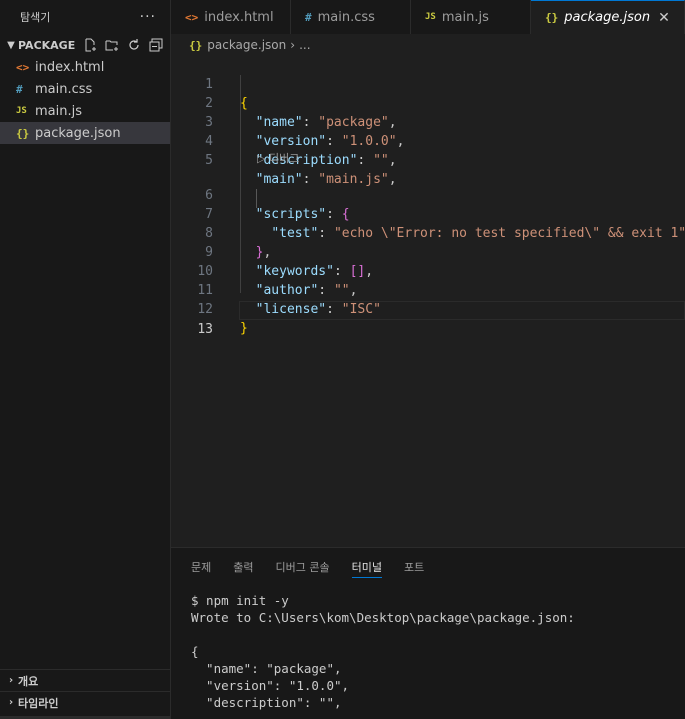 This screenshot has height=719, width=685. Describe the element at coordinates (270, 685) in the screenshot. I see `terminal-line: "version": "1.0.0",` at that location.